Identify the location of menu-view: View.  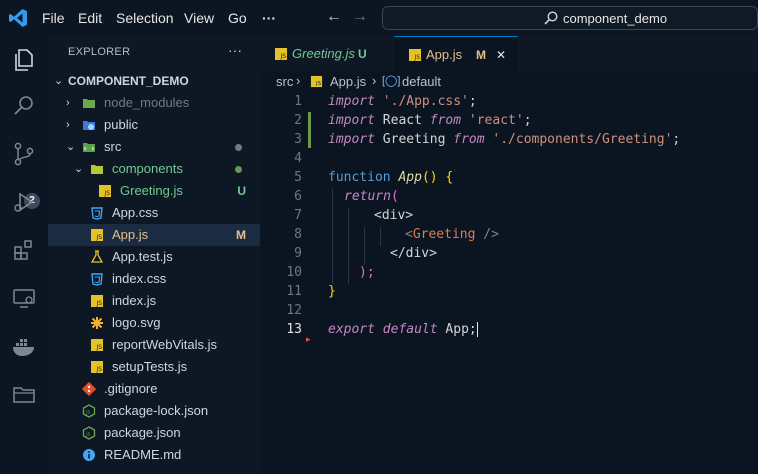
(199, 18).